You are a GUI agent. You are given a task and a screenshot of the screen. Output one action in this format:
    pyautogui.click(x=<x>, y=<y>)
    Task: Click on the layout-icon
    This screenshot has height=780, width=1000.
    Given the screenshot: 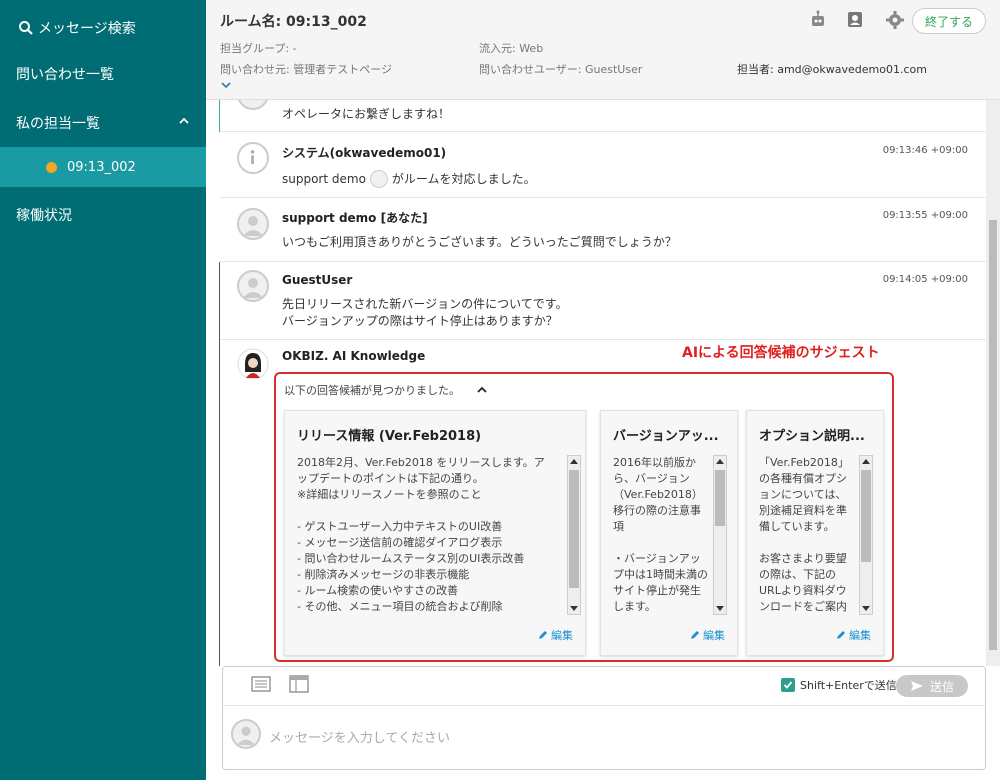 What is the action you would take?
    pyautogui.click(x=299, y=684)
    